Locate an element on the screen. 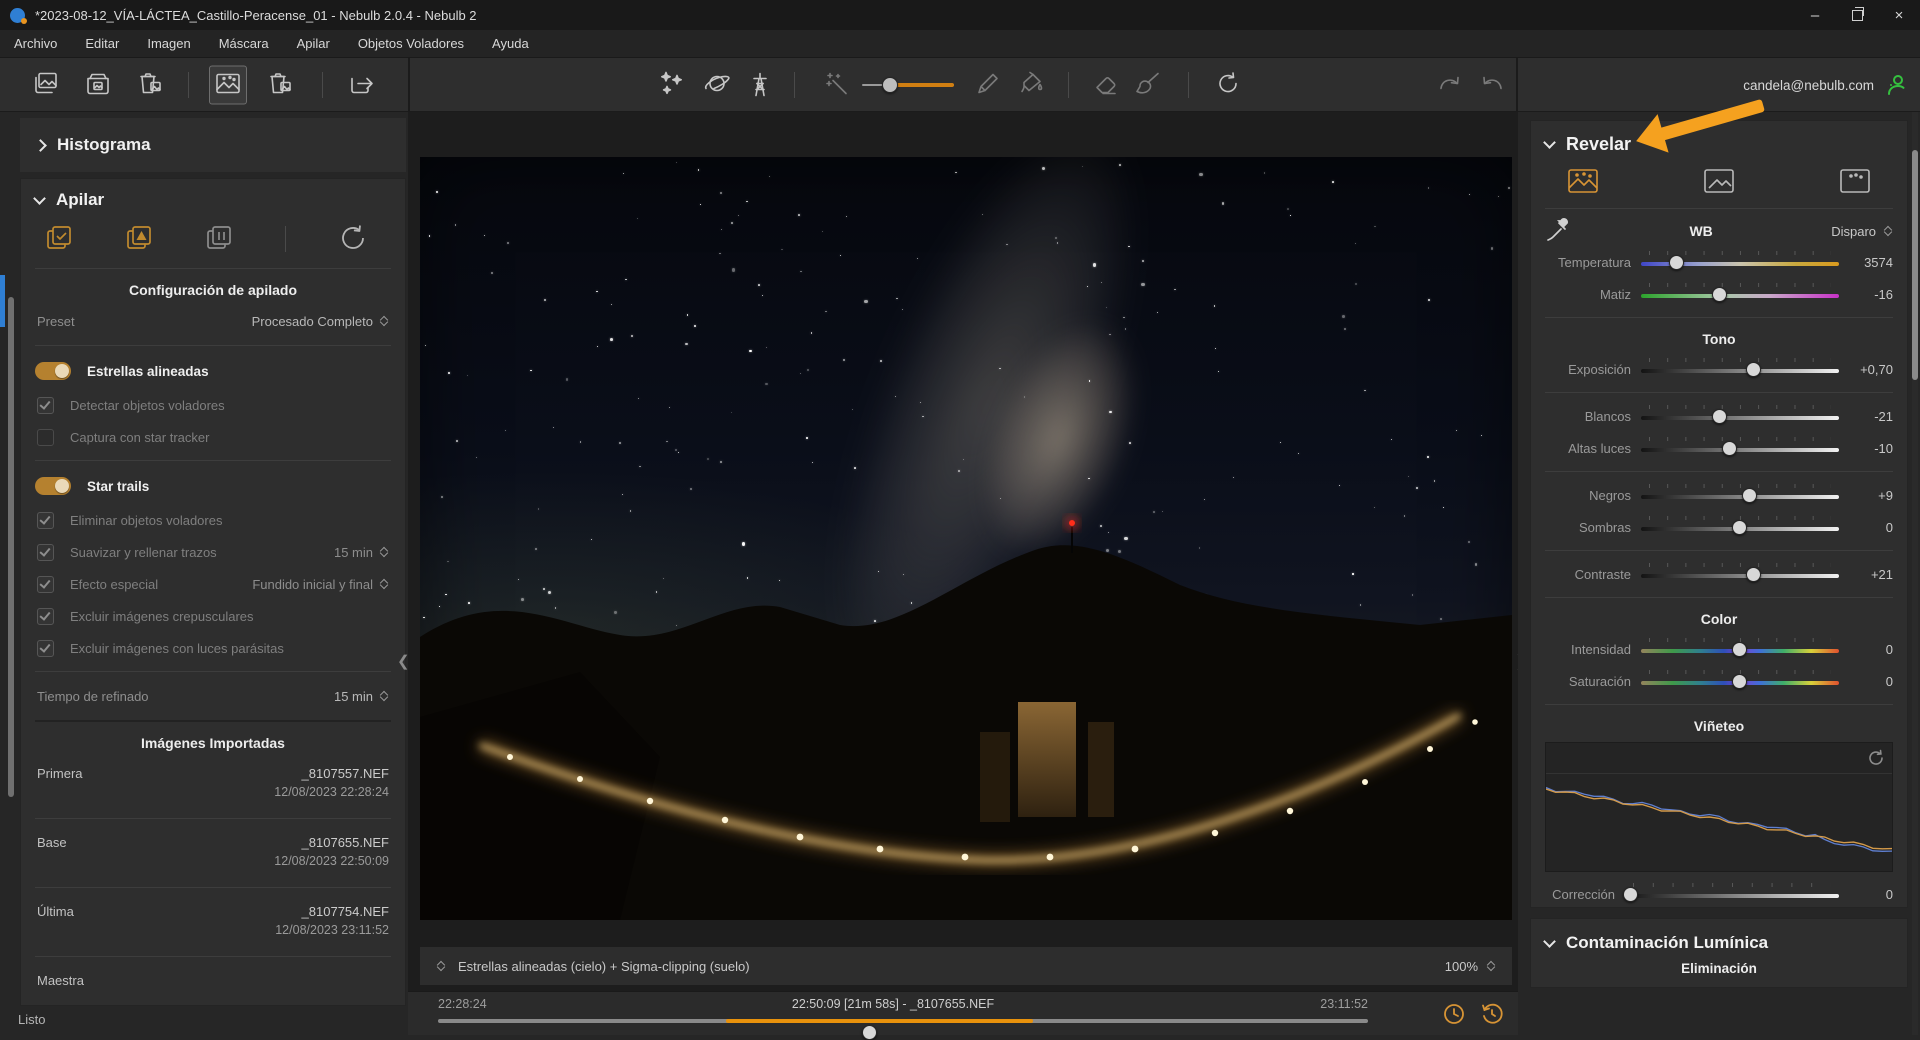 Image resolution: width=1920 pixels, height=1040 pixels. history-clock-icon is located at coordinates (1492, 1015).